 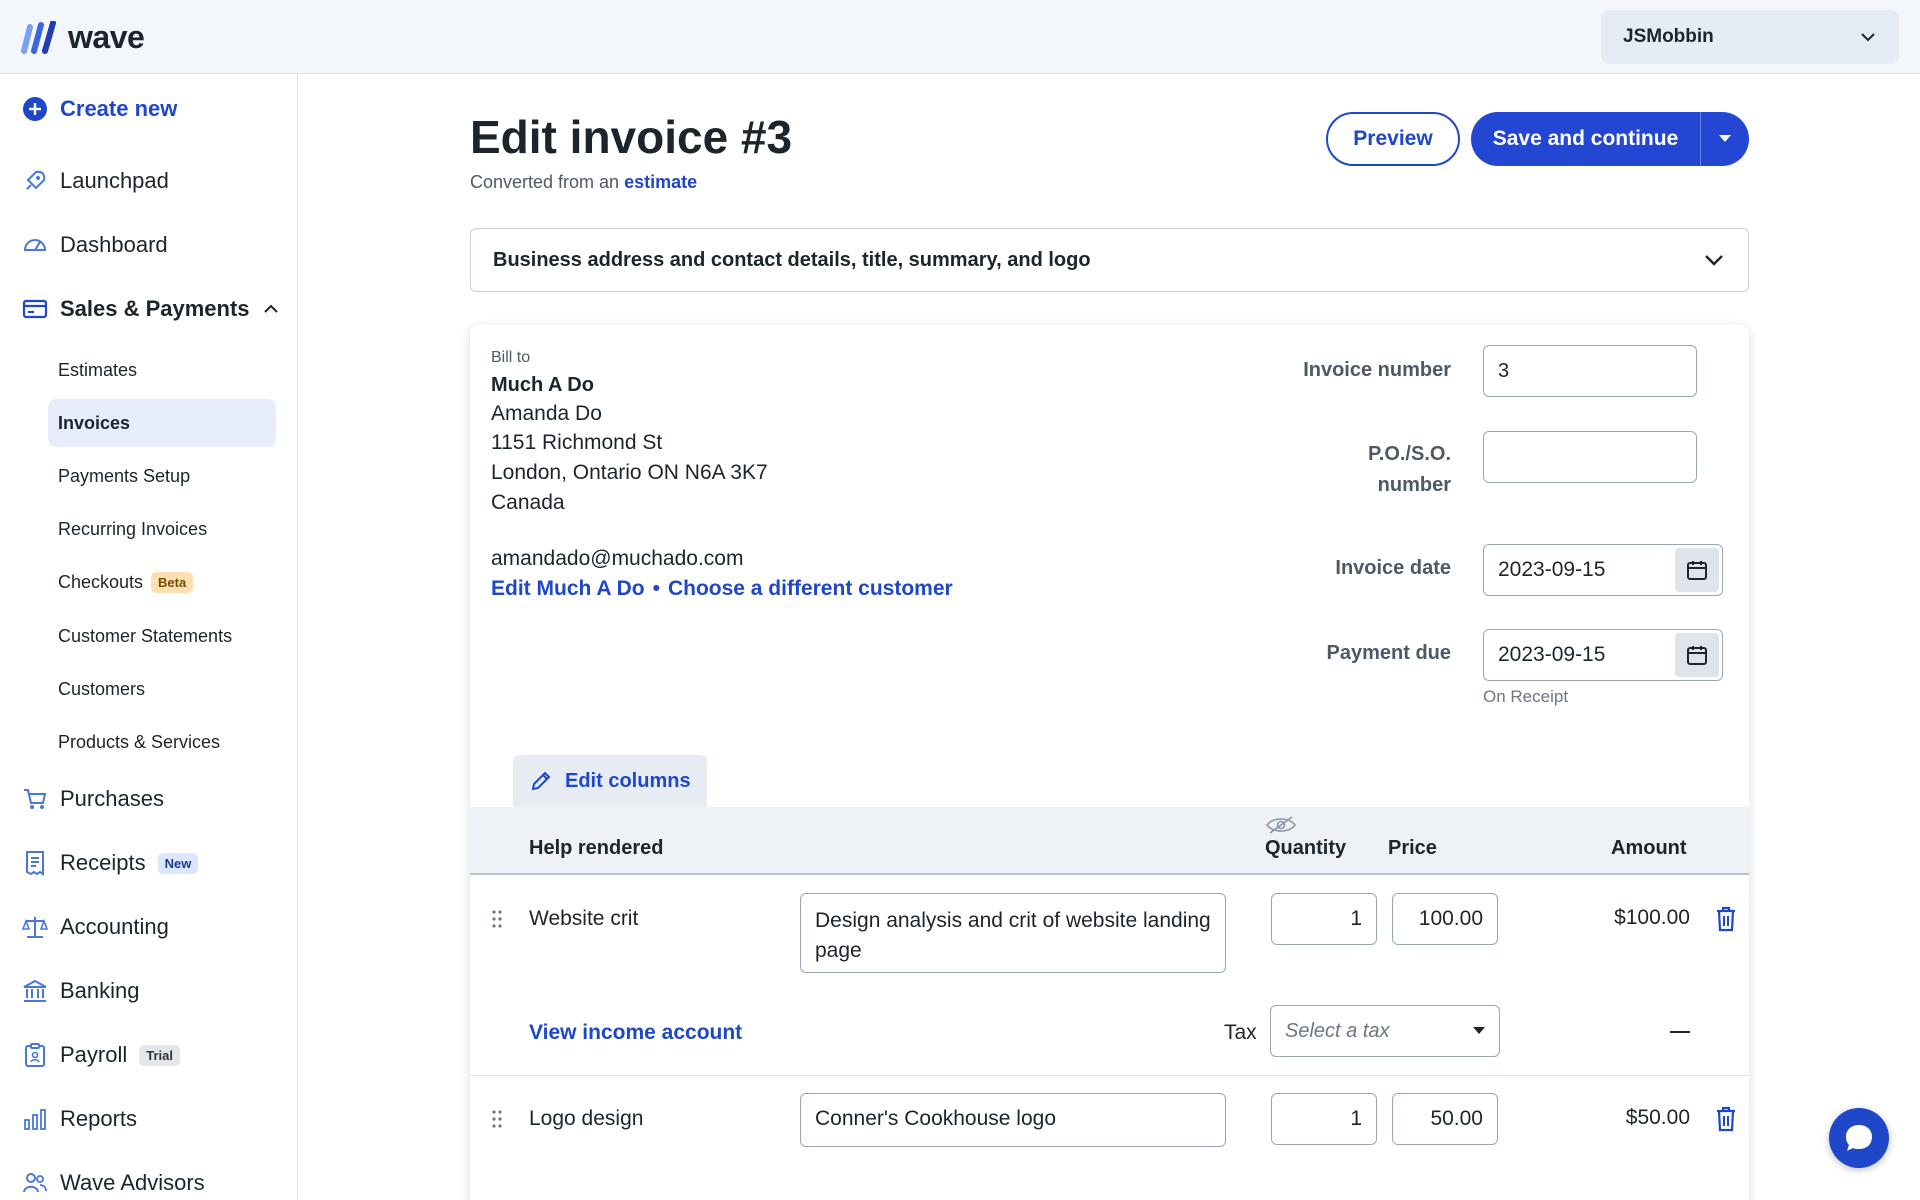 I want to click on row-divider, so click(x=1109, y=1075).